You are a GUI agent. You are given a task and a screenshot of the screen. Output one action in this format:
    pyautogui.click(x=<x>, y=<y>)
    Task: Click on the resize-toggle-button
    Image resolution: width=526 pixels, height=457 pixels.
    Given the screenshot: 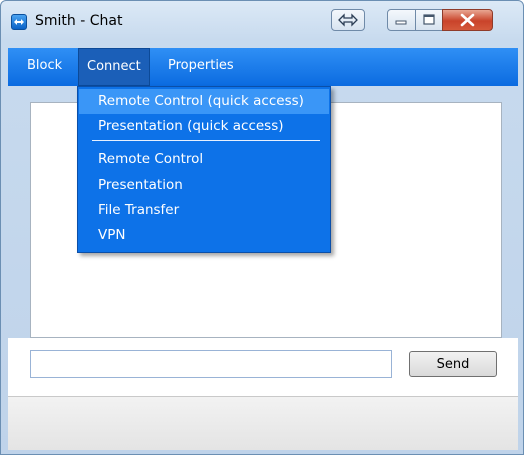 What is the action you would take?
    pyautogui.click(x=348, y=20)
    